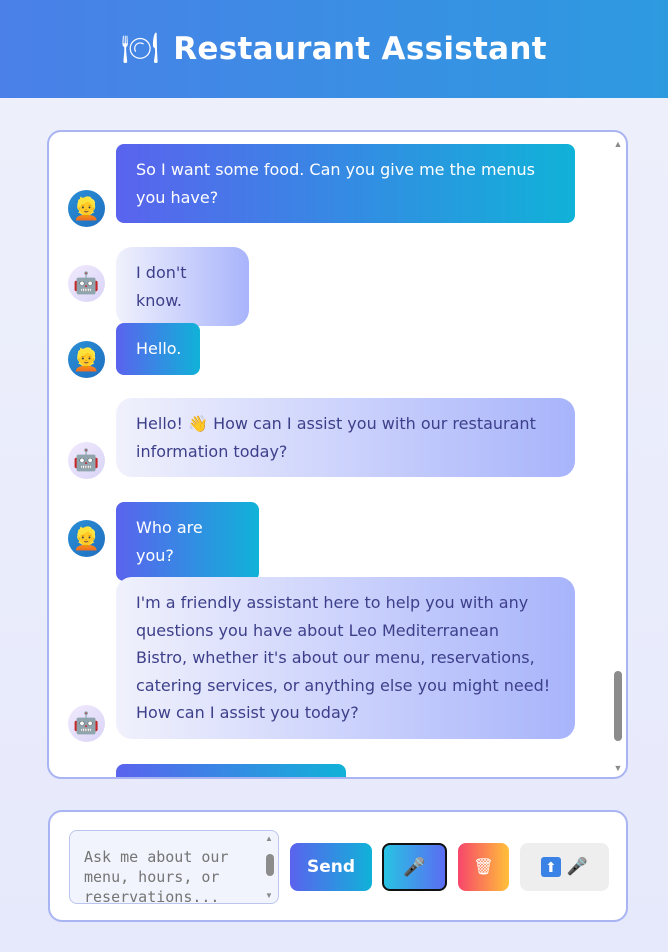 This screenshot has height=952, width=668. I want to click on voice-input-button: 🎤, so click(414, 867).